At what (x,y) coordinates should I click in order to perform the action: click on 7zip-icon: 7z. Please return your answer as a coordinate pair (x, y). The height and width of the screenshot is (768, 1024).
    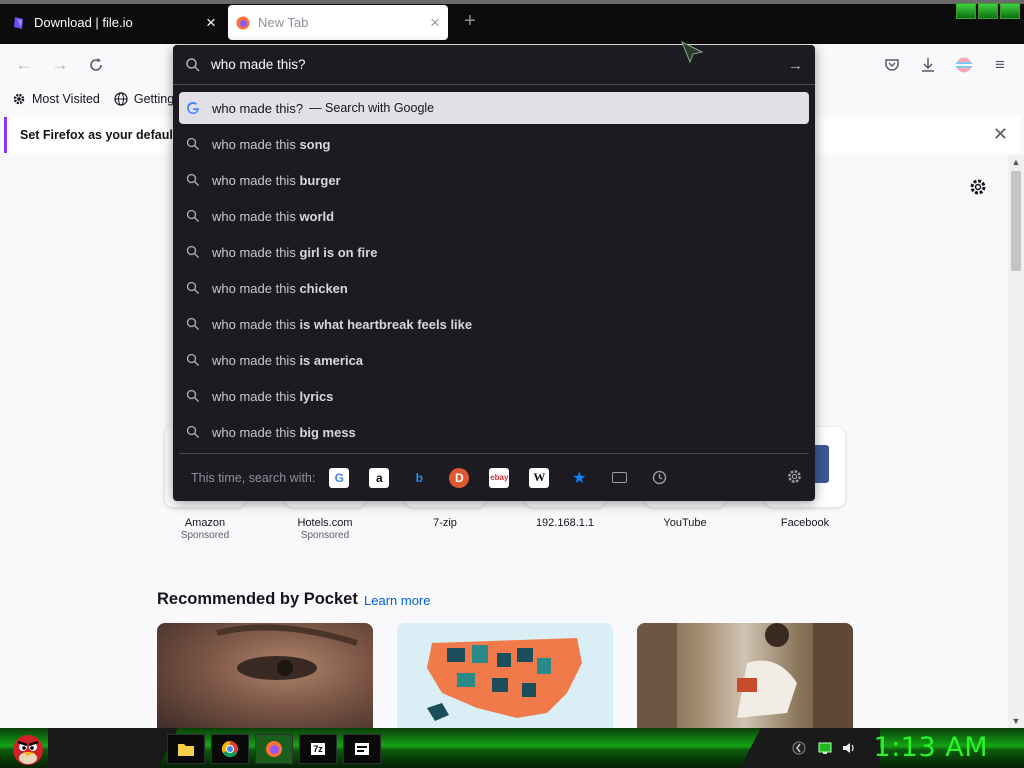
    Looking at the image, I should click on (318, 749).